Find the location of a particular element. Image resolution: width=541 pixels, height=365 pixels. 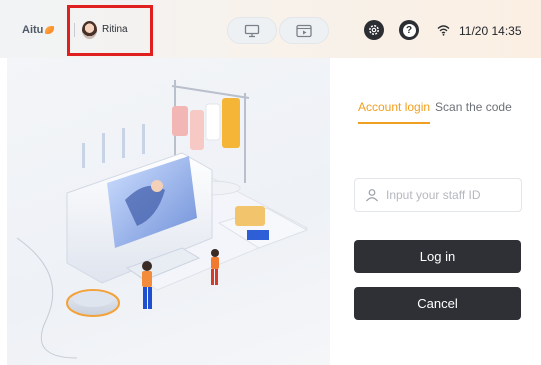

user-highlight-box is located at coordinates (110, 30).